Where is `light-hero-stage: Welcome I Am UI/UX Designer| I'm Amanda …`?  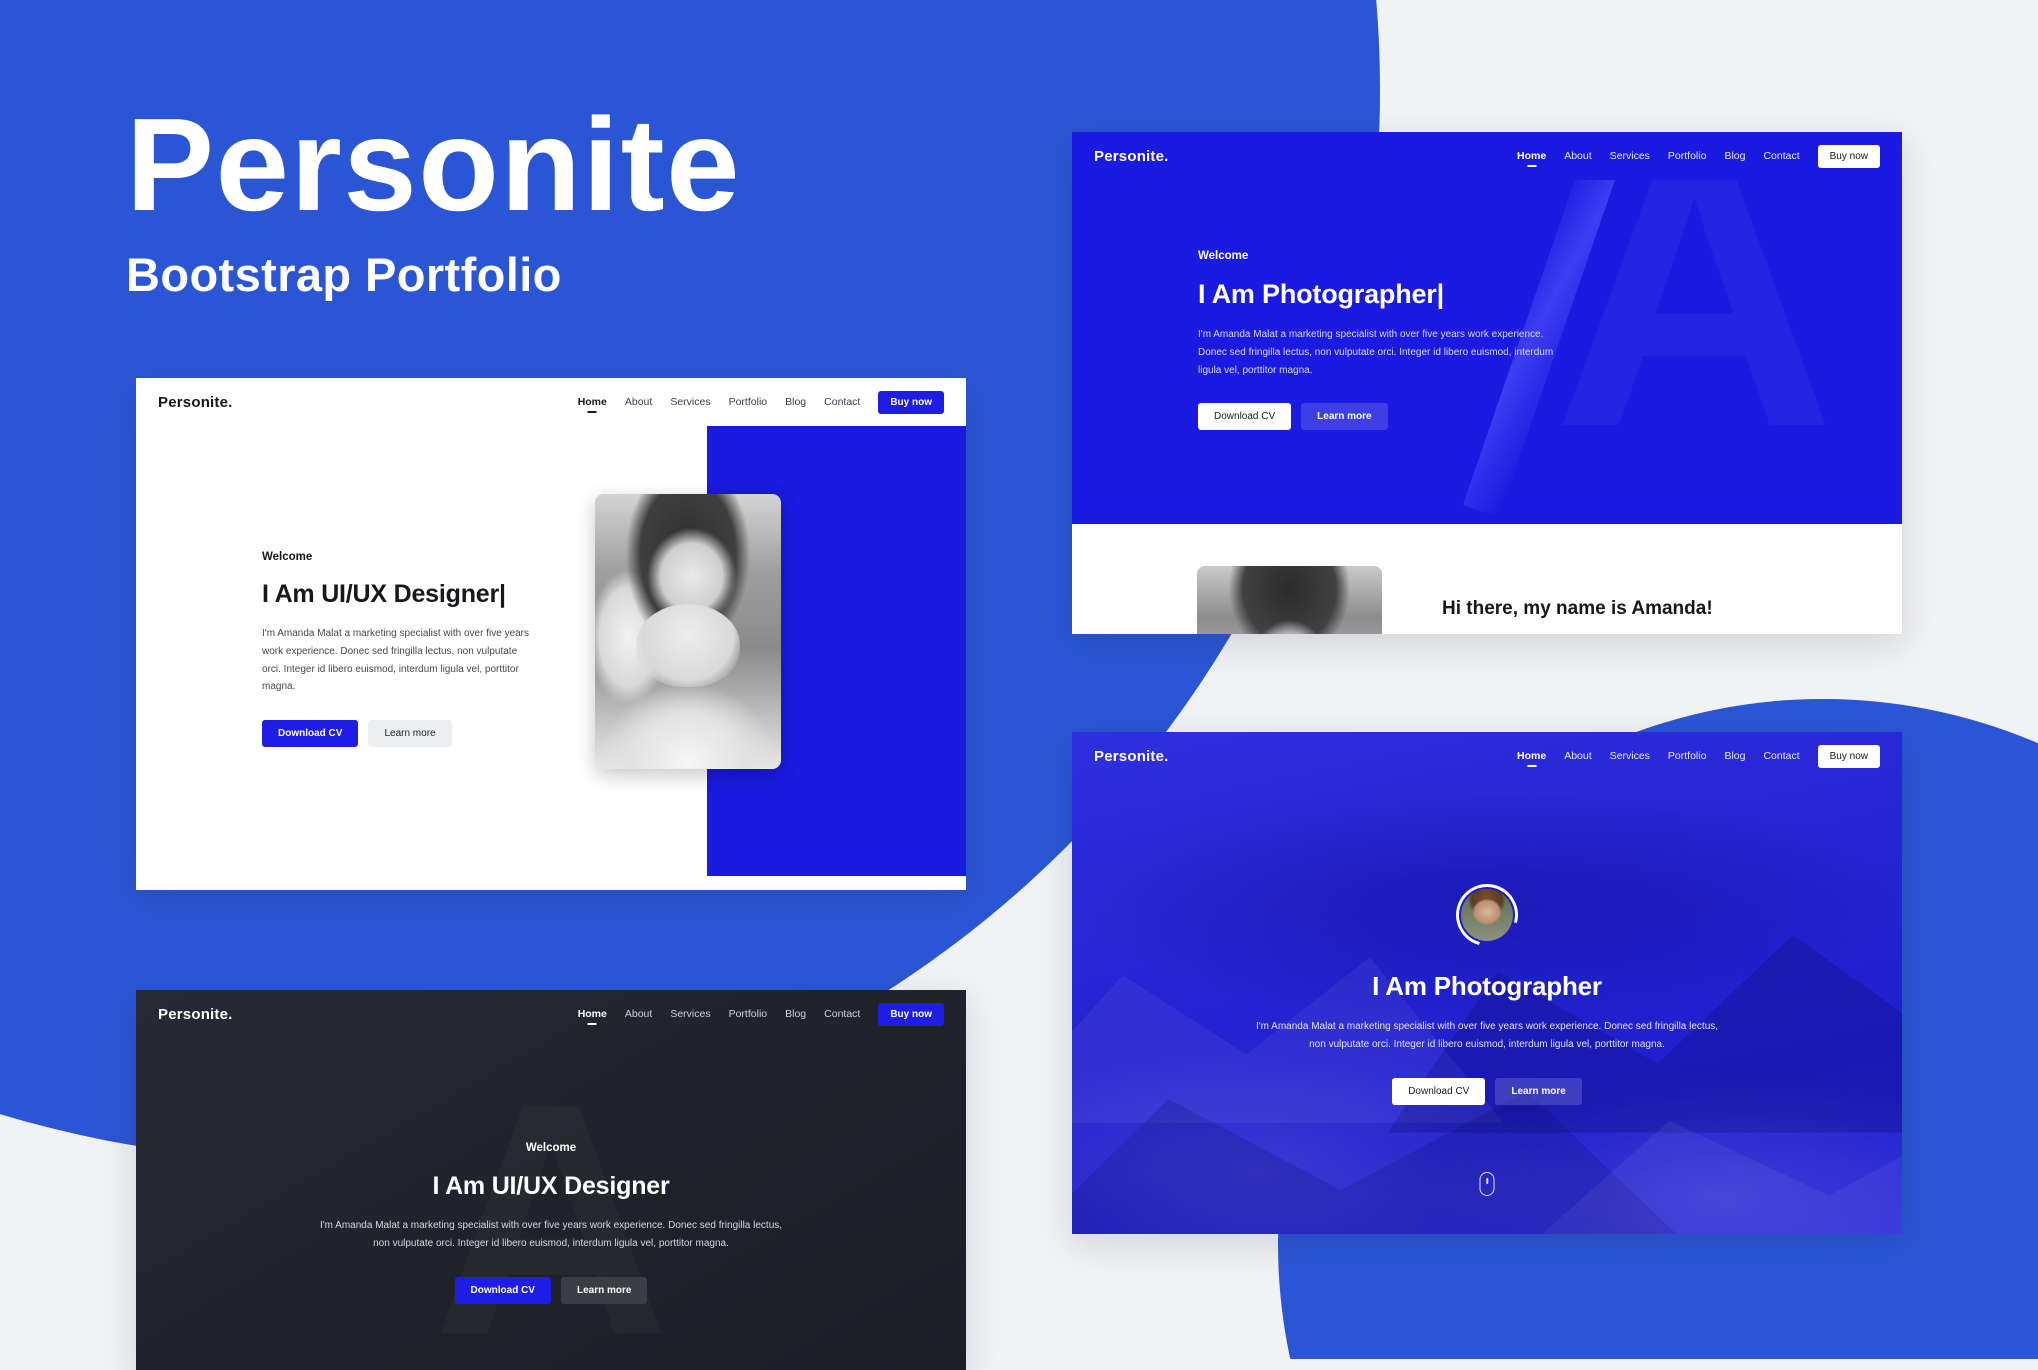
light-hero-stage: Welcome I Am UI/UX Designer| I'm Amanda … is located at coordinates (551, 657).